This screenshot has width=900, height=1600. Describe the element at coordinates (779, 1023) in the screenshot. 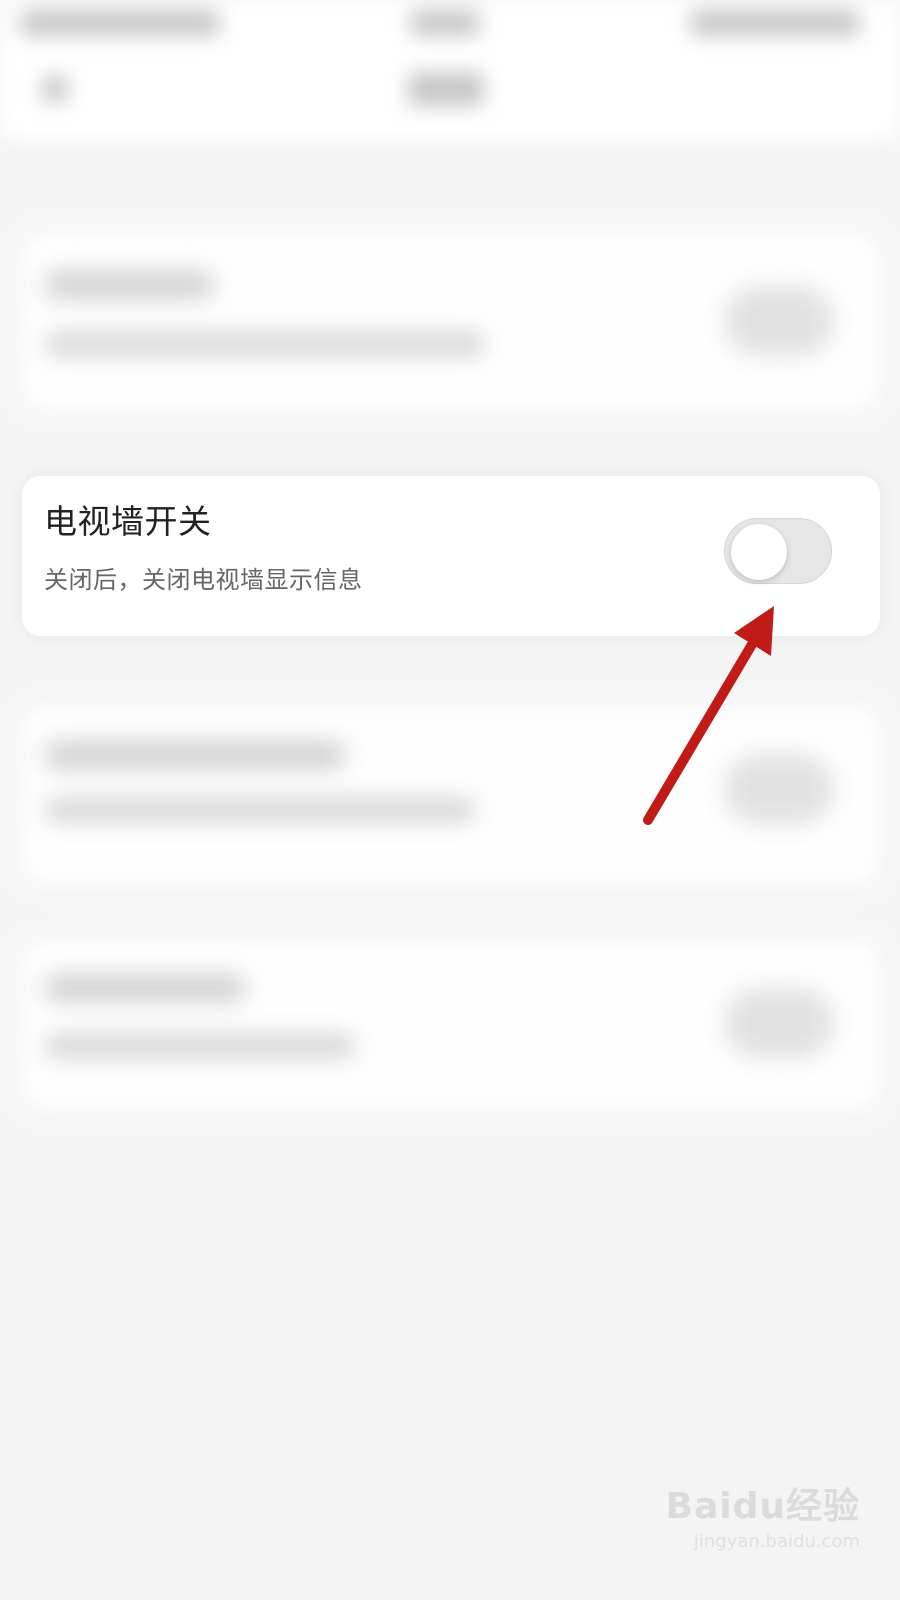

I see `blurred-card-4-toggle` at that location.